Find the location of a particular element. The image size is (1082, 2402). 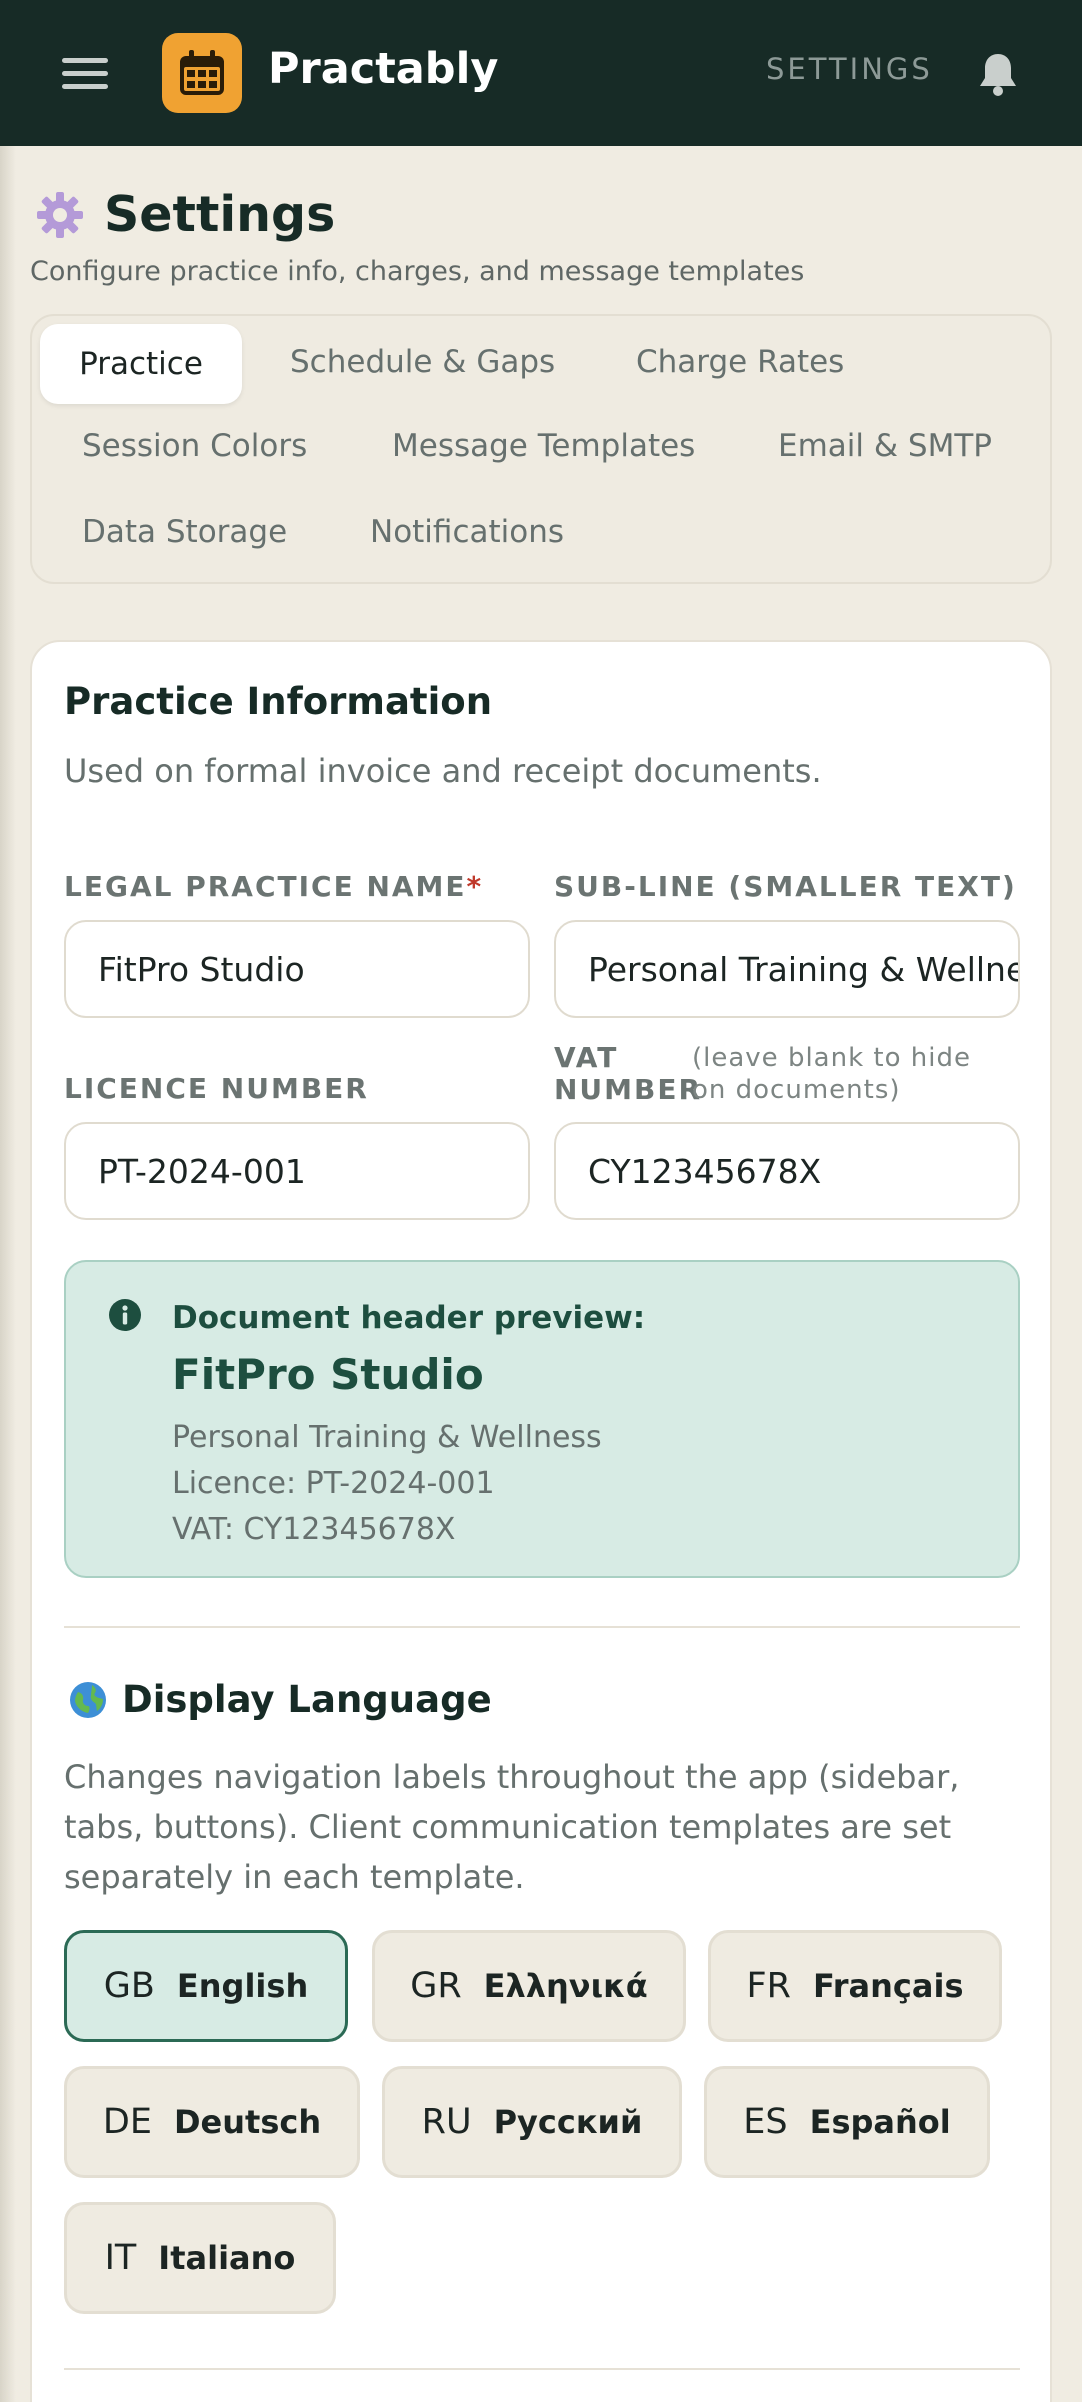

language-option-greek: GR Ελληνικά is located at coordinates (529, 1986).